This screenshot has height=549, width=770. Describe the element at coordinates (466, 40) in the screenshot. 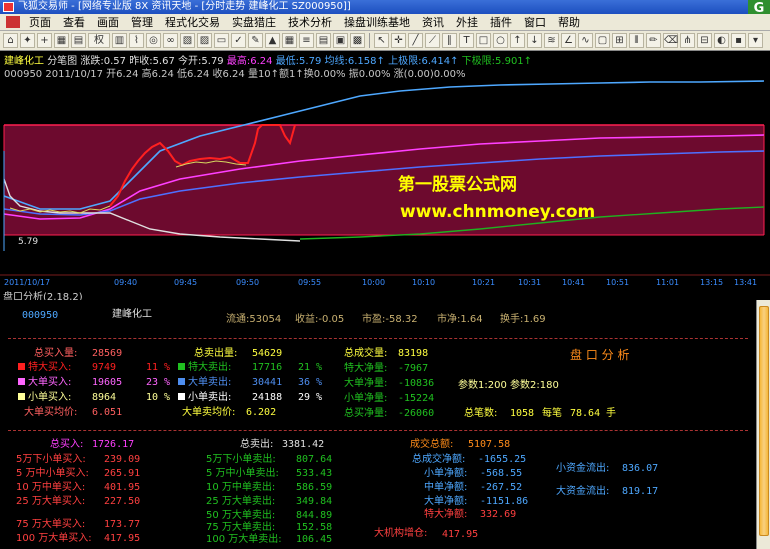

I see `text-tool-icon: T` at that location.